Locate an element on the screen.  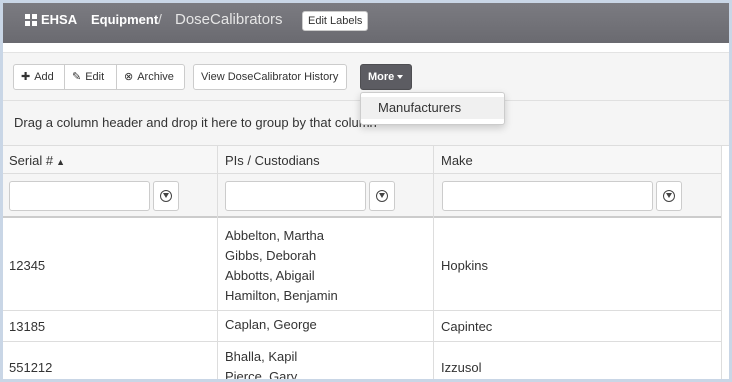
cell-serial: 12345 is located at coordinates (27, 265).